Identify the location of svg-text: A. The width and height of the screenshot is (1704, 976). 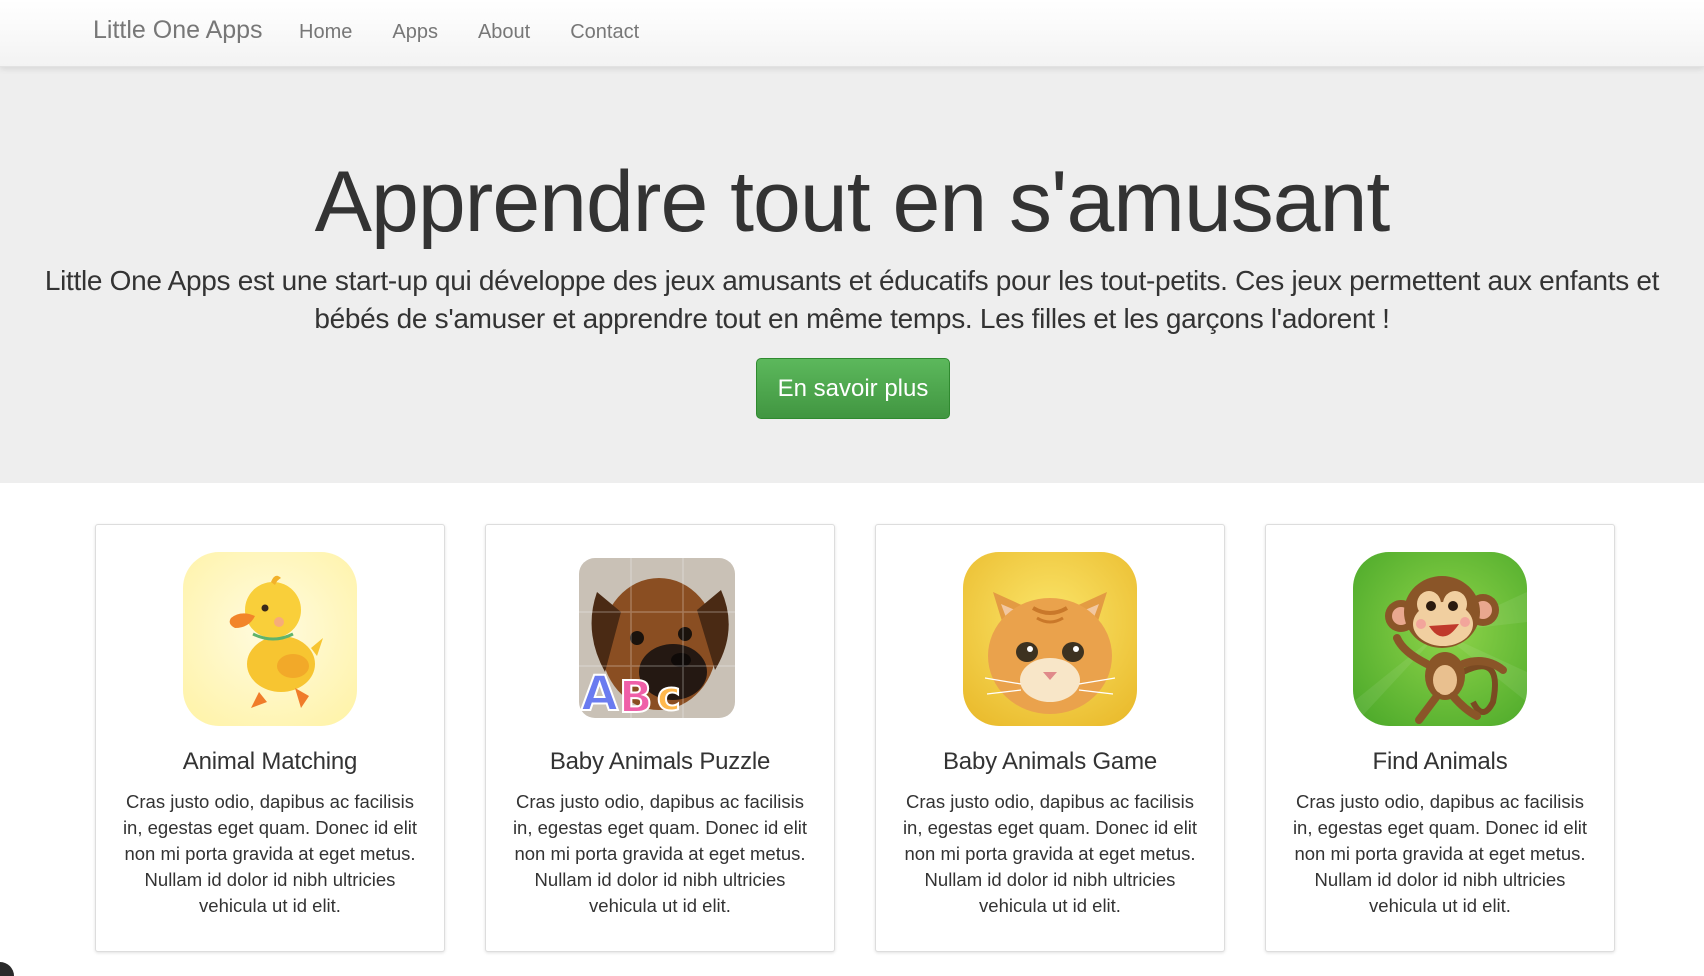
(599, 694).